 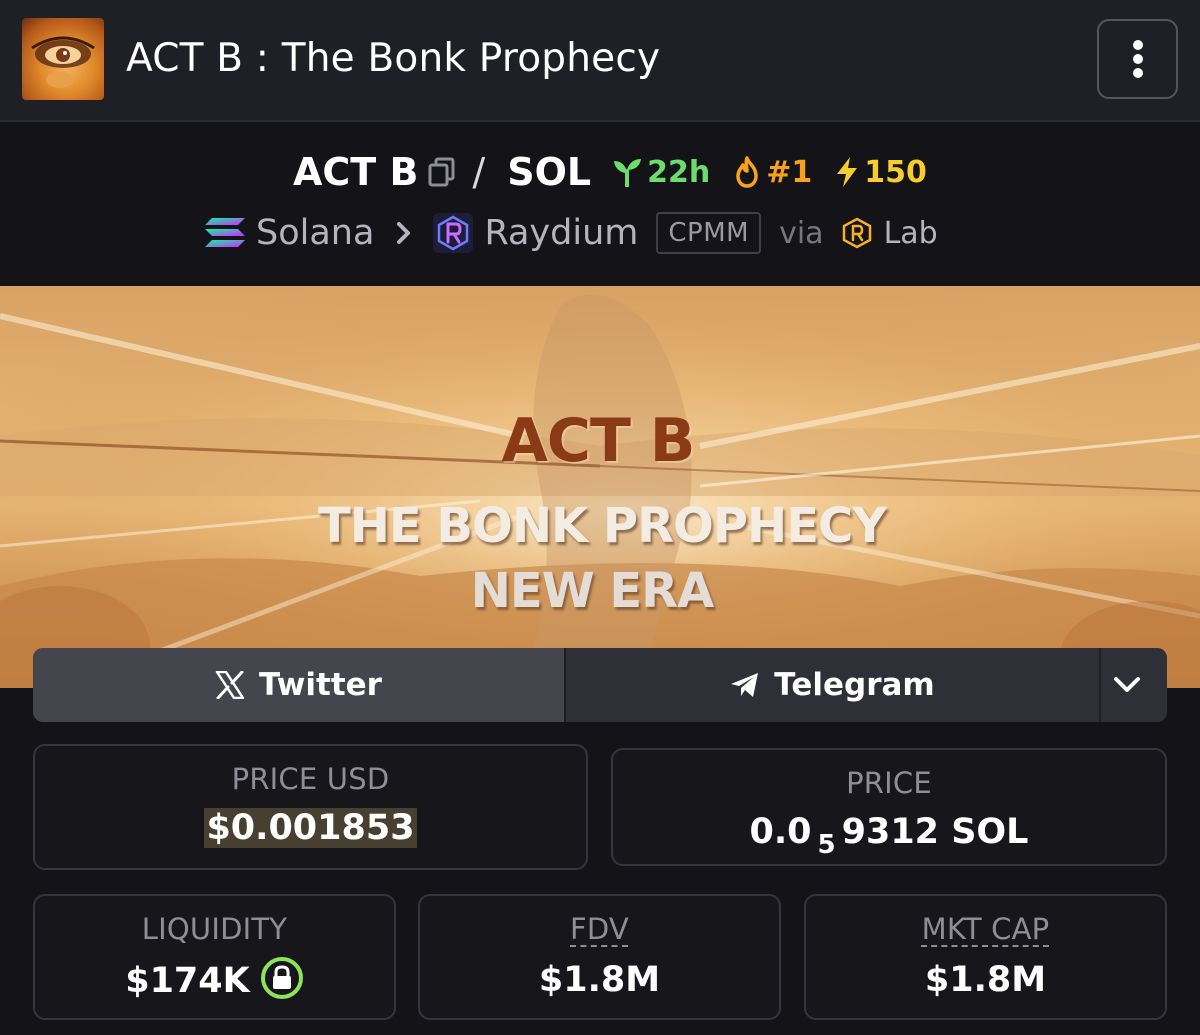 I want to click on app-header: ACT B : The Bonk Prophecy, so click(x=600, y=61).